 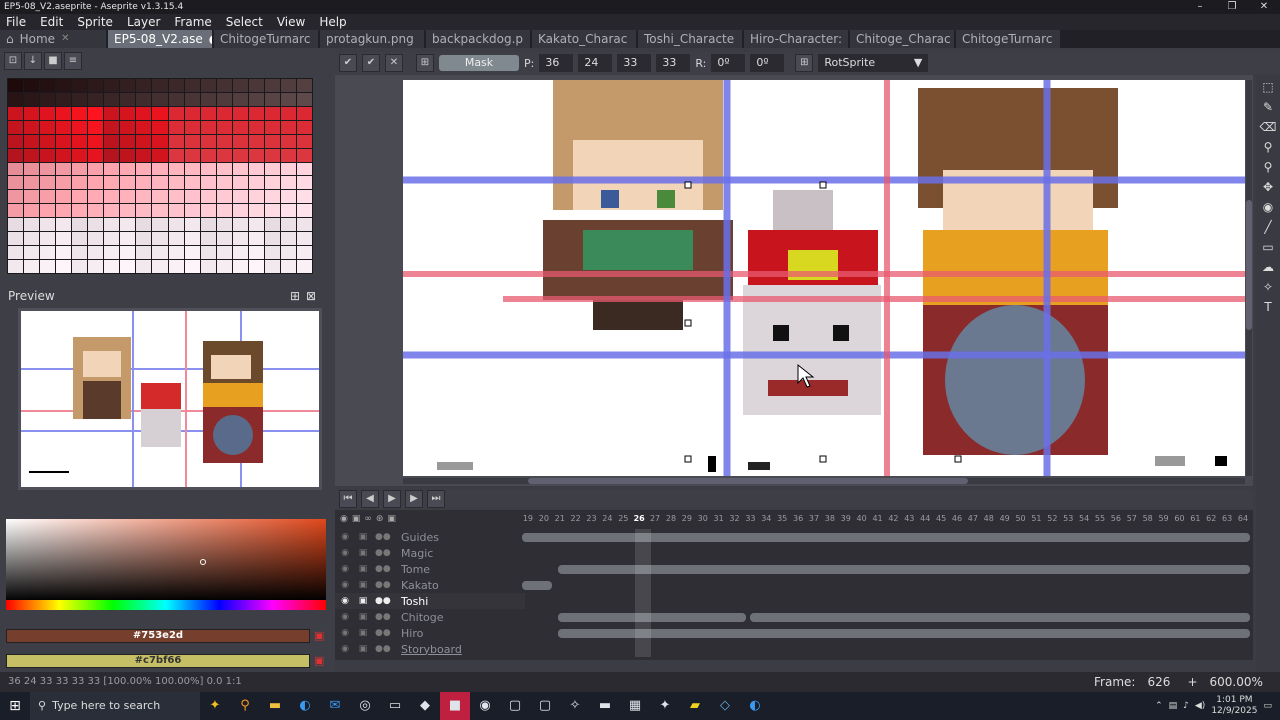 I want to click on cel-span-hiro, so click(x=904, y=633).